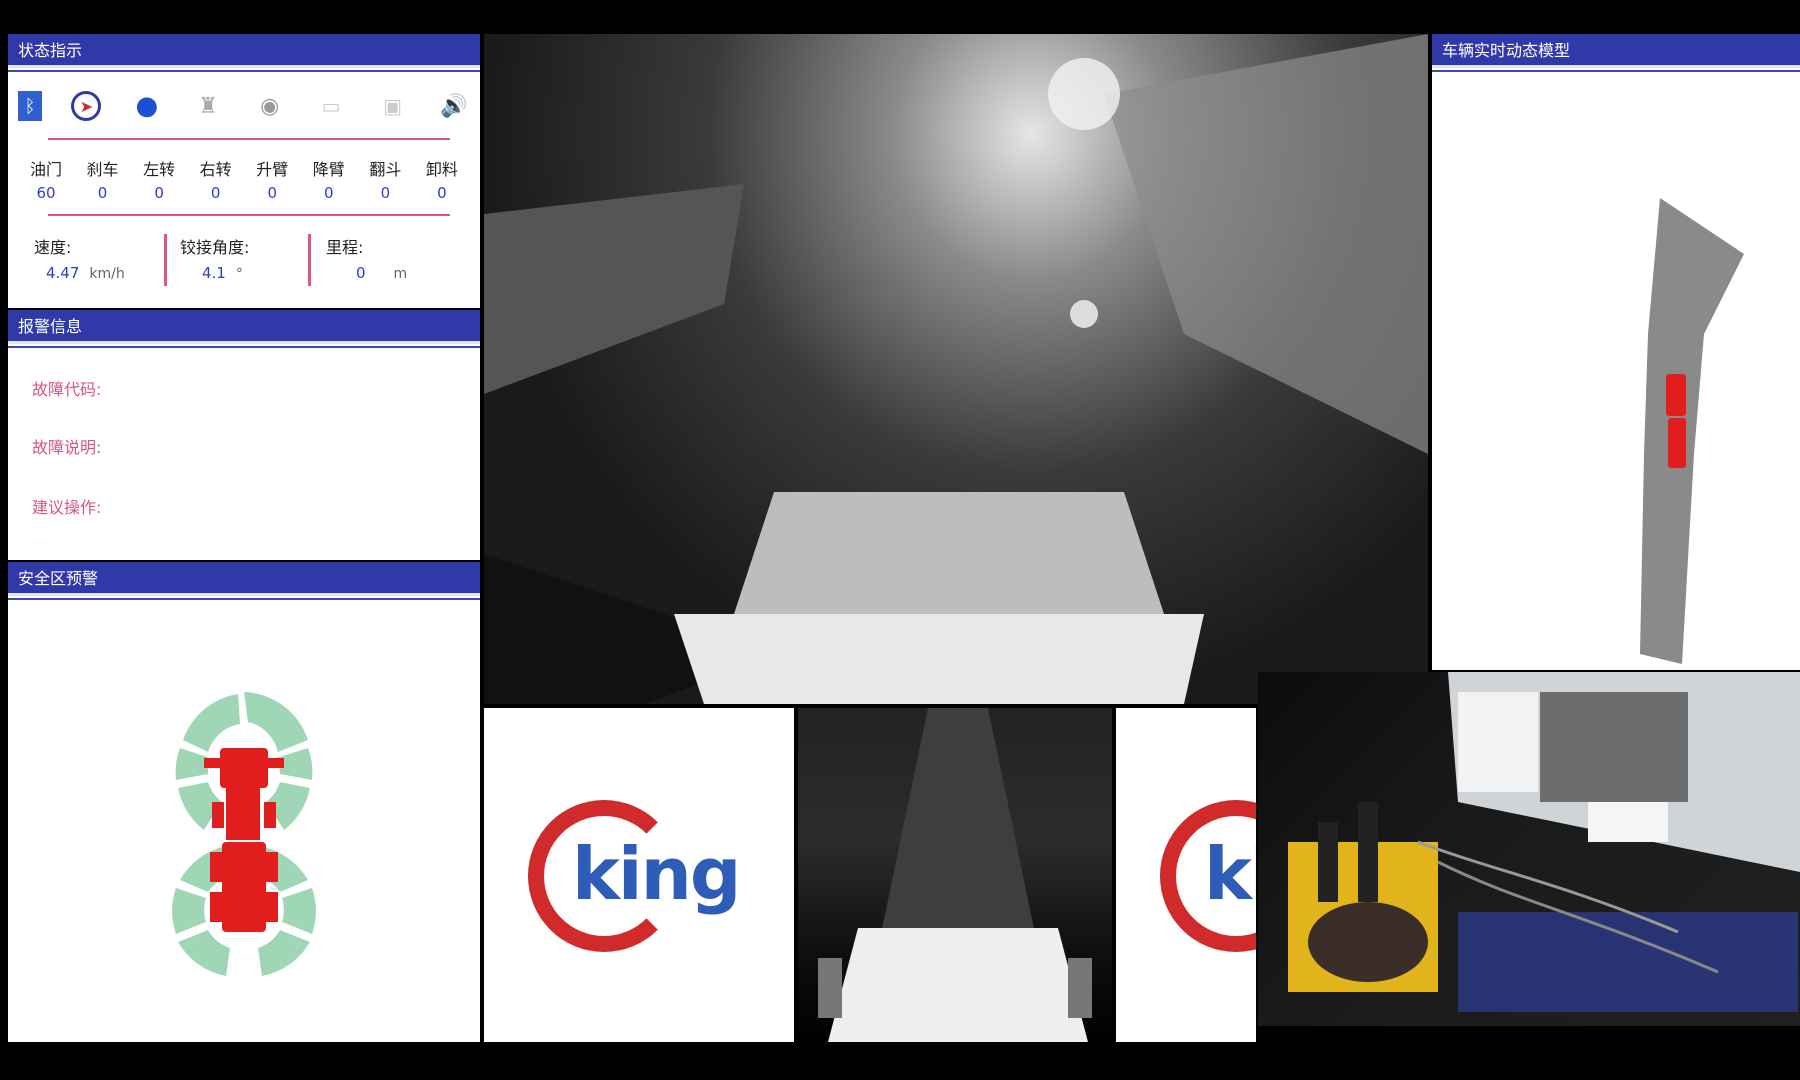 The width and height of the screenshot is (1800, 1080). What do you see at coordinates (244, 435) in the screenshot?
I see `alarm-panel: 报警信息 故障代码: 故障说明: 建议操作:` at bounding box center [244, 435].